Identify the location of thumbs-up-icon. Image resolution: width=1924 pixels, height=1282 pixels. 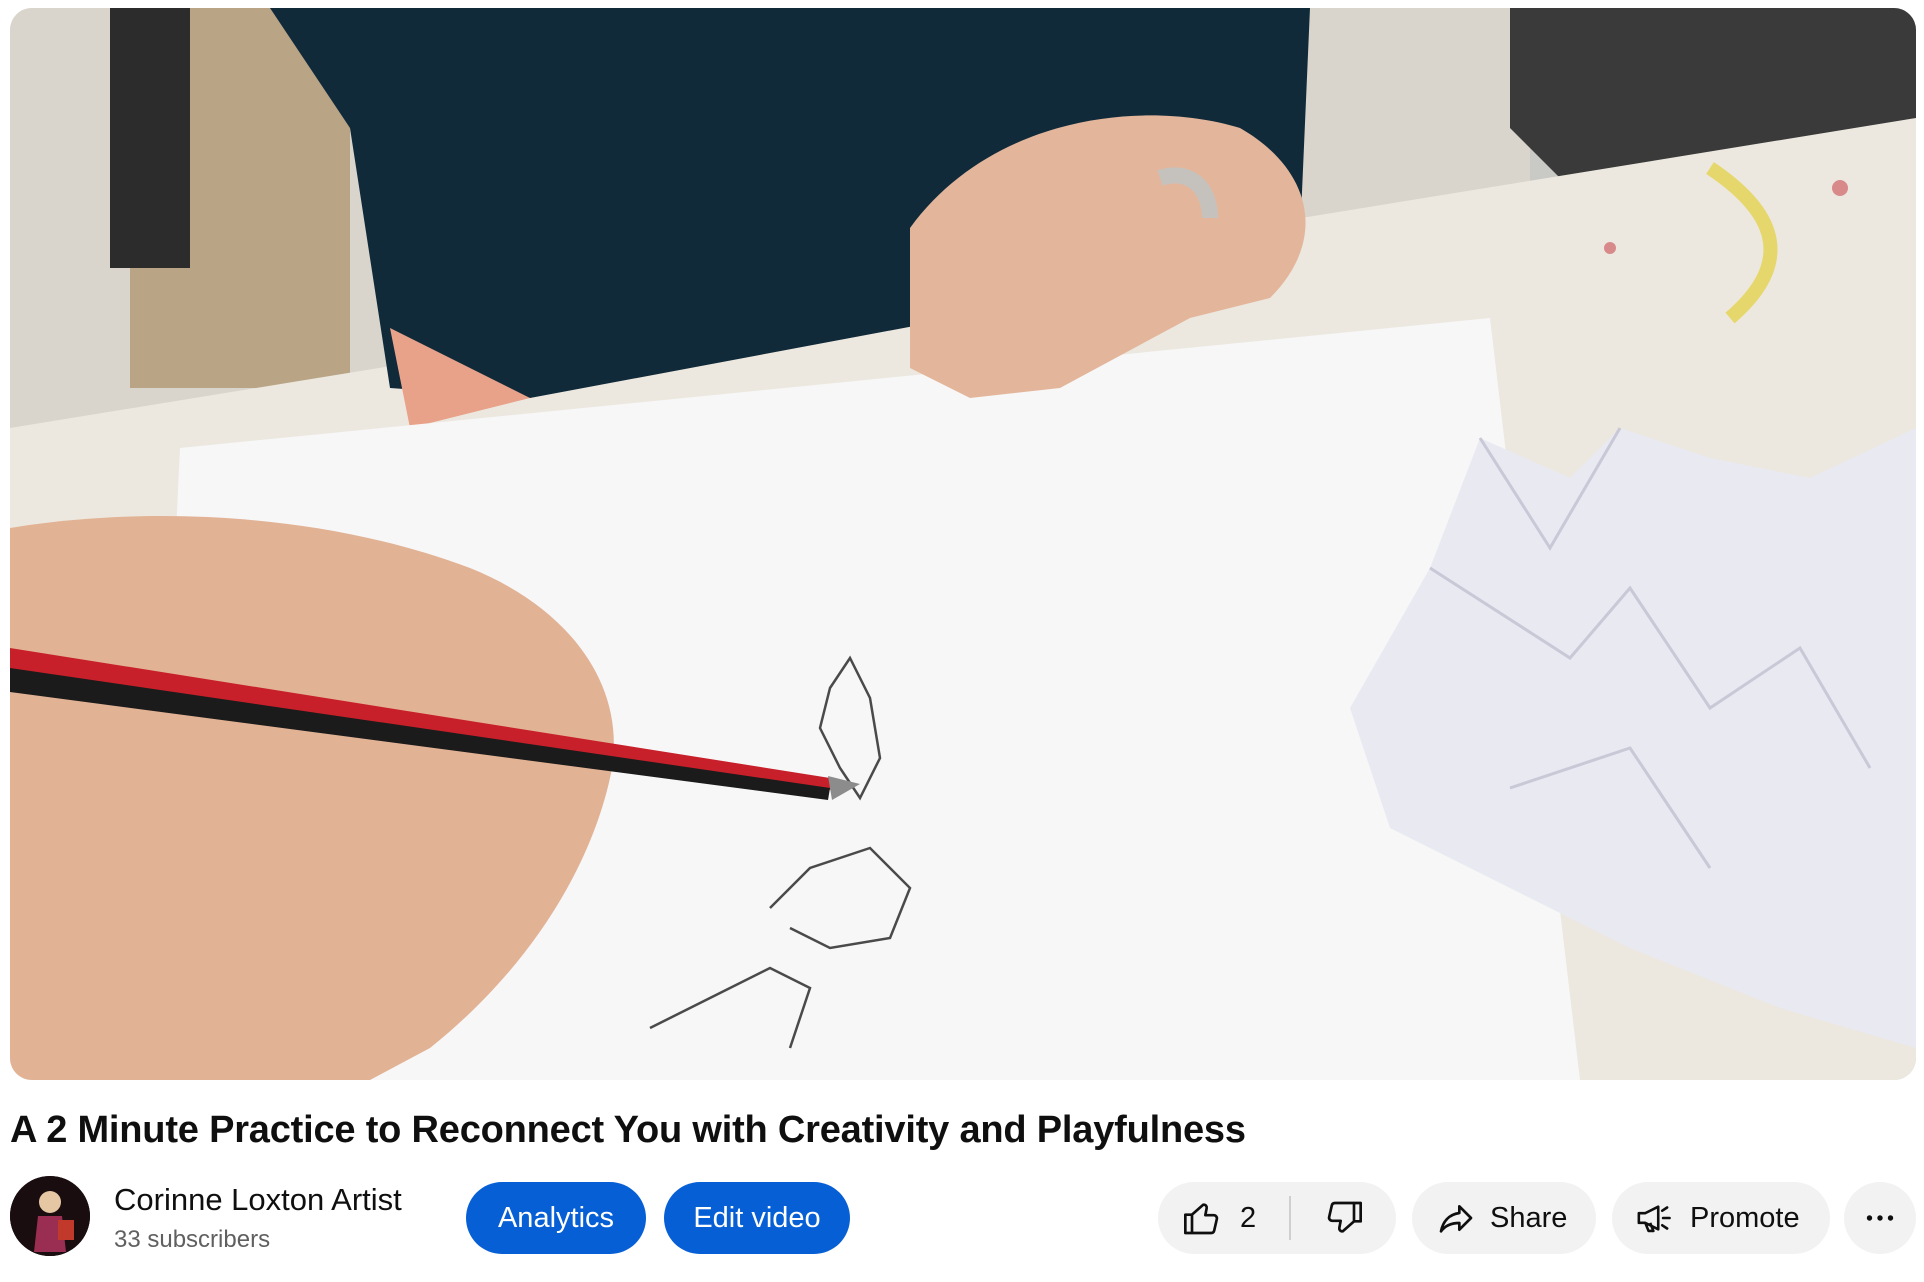
(1201, 1219).